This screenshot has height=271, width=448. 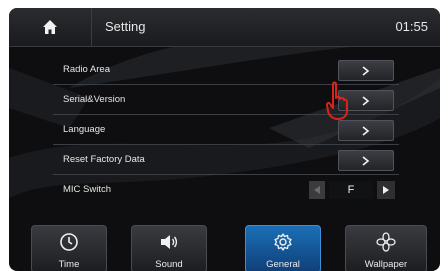 I want to click on page-title: Setting, so click(x=125, y=26).